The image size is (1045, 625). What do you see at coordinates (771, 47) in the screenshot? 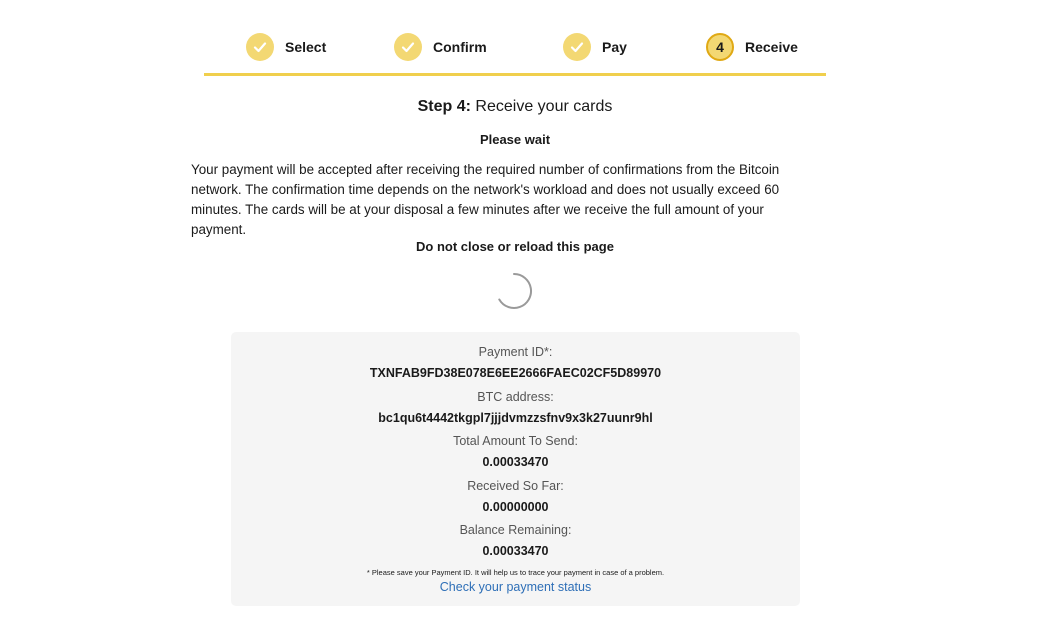
I see `step-label: Receive` at bounding box center [771, 47].